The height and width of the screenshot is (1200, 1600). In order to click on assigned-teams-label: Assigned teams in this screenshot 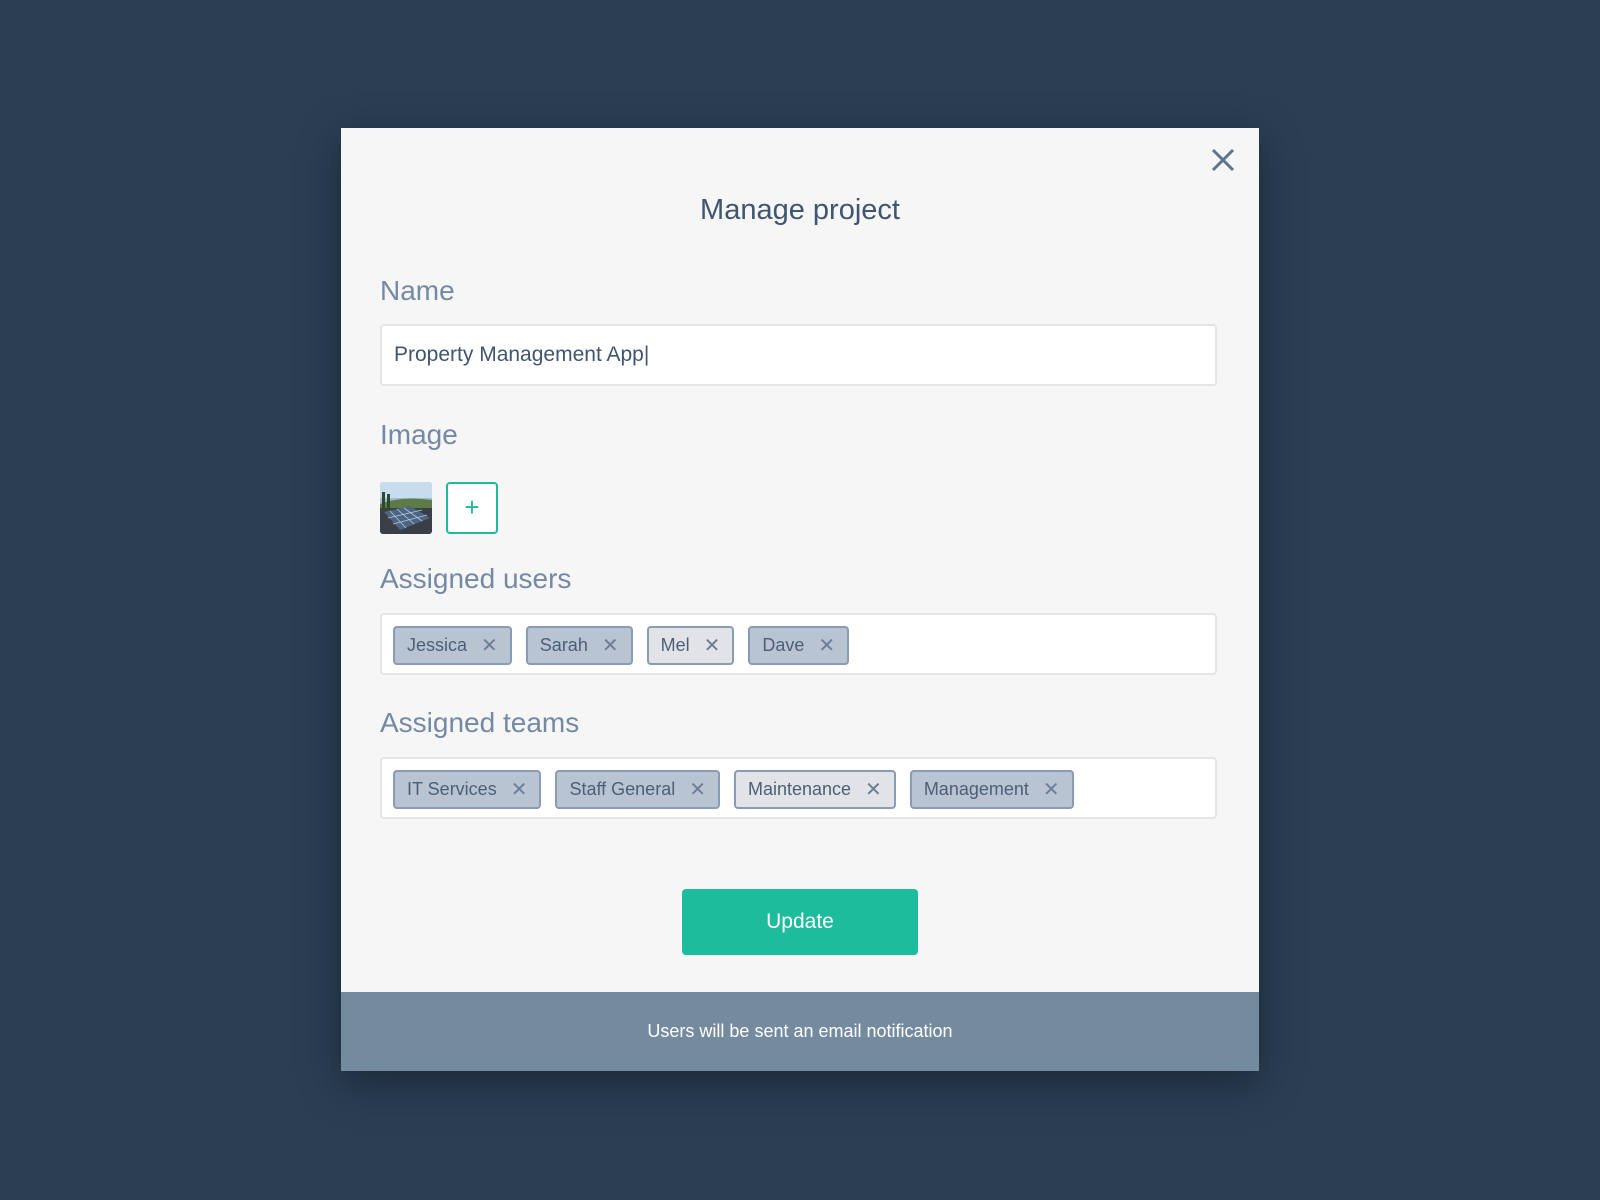, I will do `click(480, 722)`.